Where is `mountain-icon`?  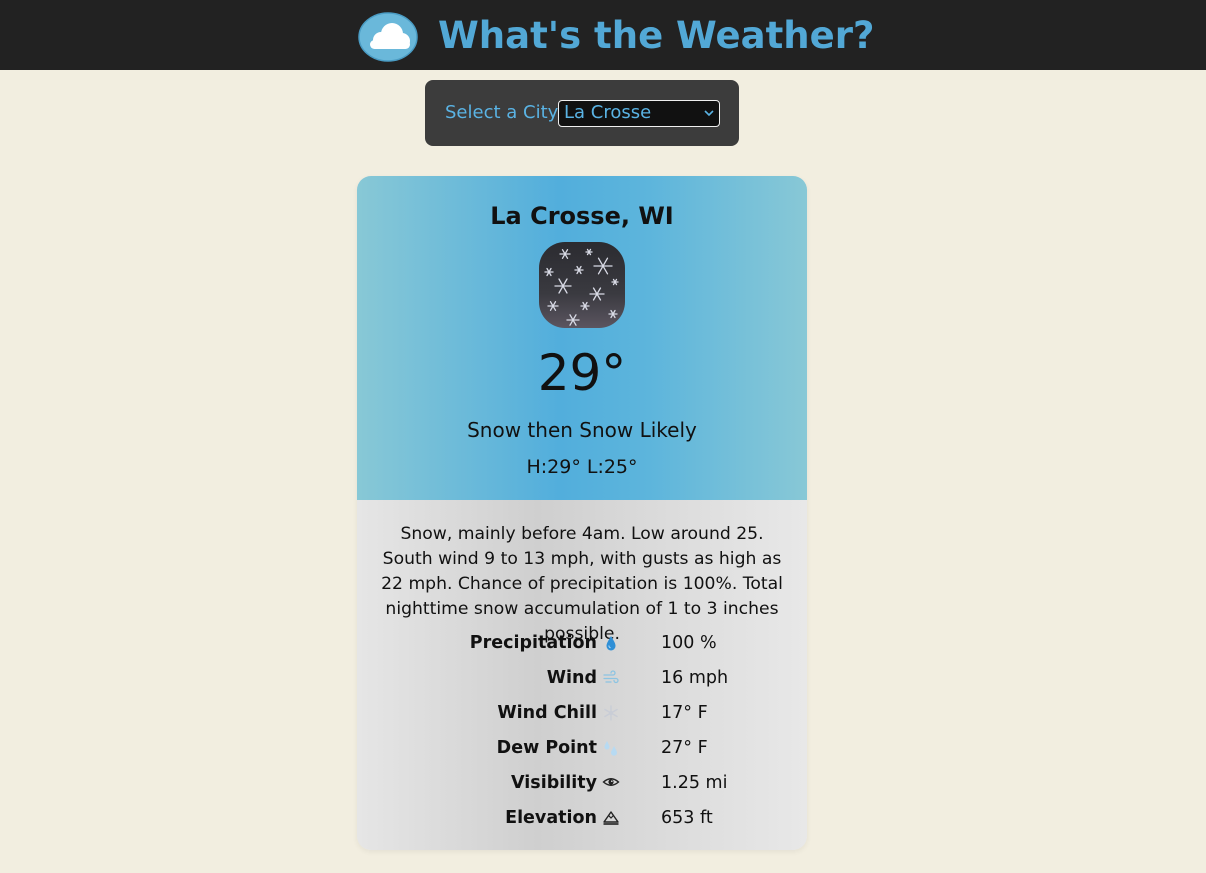 mountain-icon is located at coordinates (611, 818).